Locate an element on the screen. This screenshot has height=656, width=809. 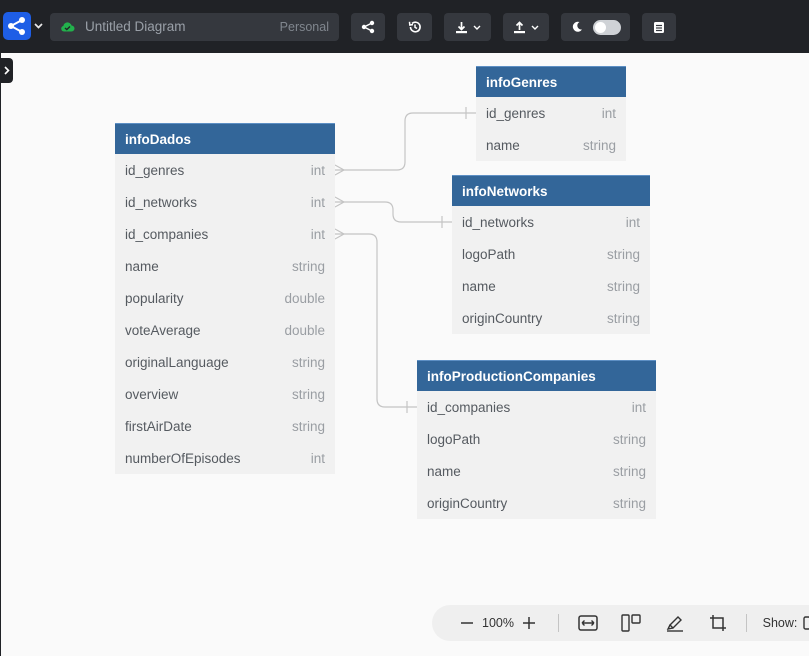
workspace-label: Personal is located at coordinates (304, 27).